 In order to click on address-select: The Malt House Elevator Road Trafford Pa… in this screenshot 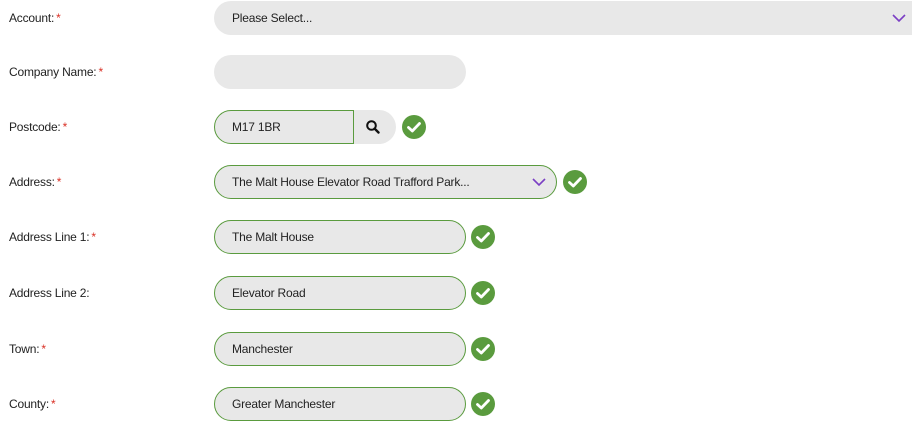, I will do `click(385, 182)`.